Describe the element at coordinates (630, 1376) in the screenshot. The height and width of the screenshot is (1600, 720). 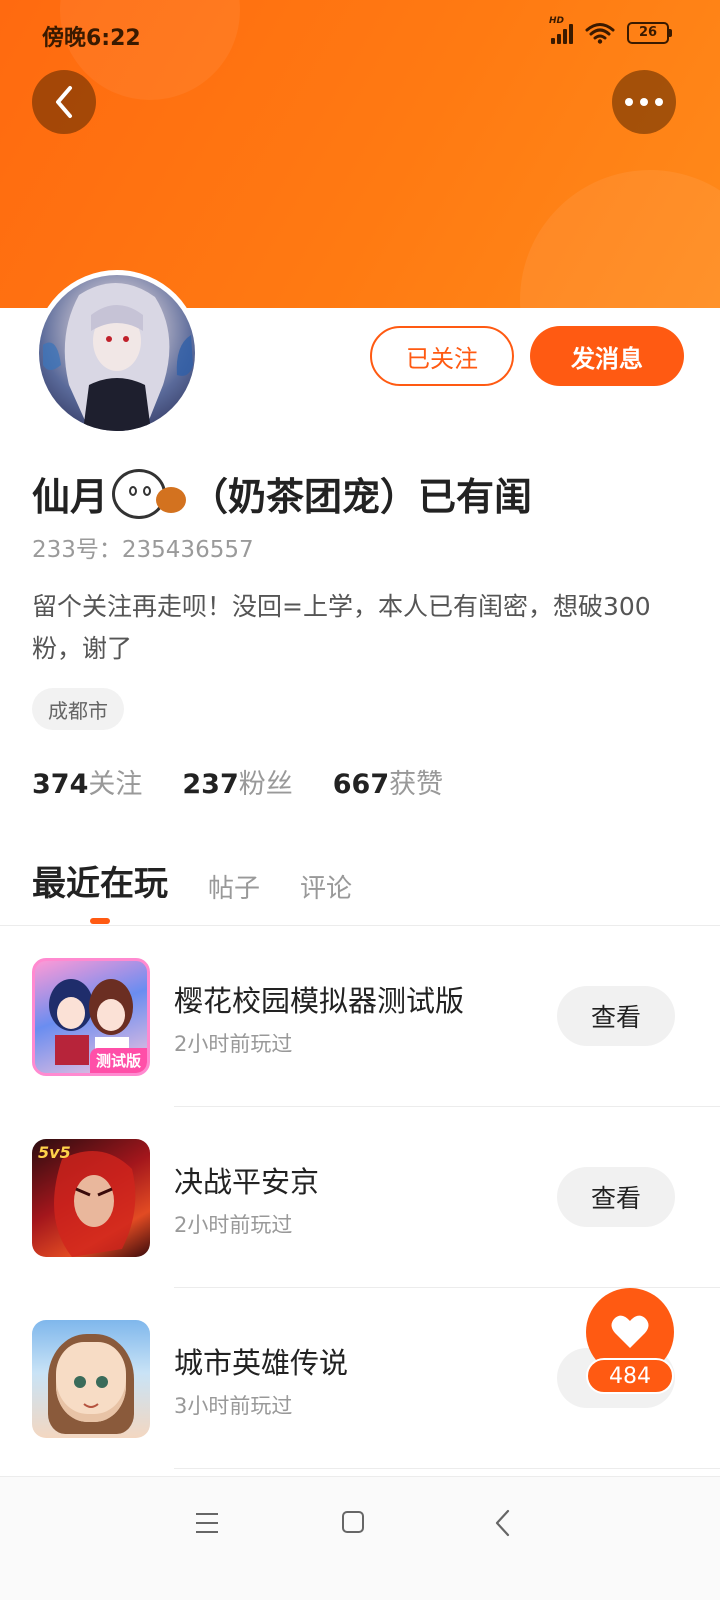
I see `like-count: 484` at that location.